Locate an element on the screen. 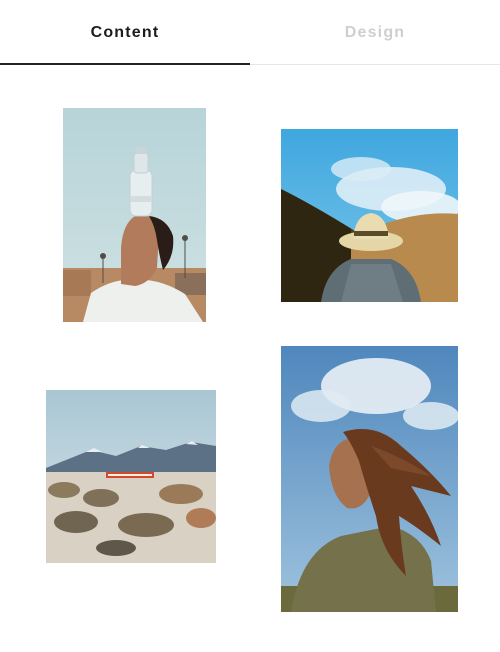 The height and width of the screenshot is (652, 500). active-tab-underline is located at coordinates (125, 64).